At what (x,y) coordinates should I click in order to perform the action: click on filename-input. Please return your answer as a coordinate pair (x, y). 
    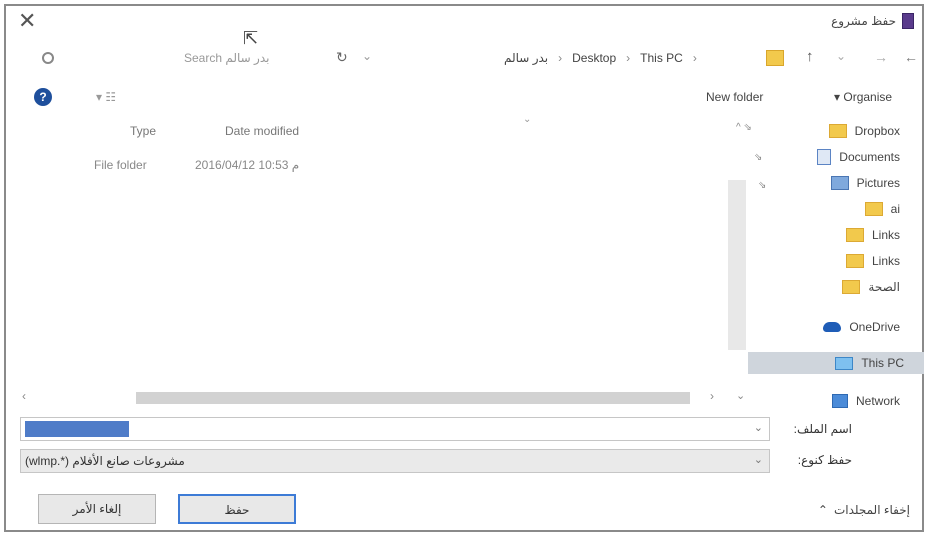
    Looking at the image, I should click on (77, 429).